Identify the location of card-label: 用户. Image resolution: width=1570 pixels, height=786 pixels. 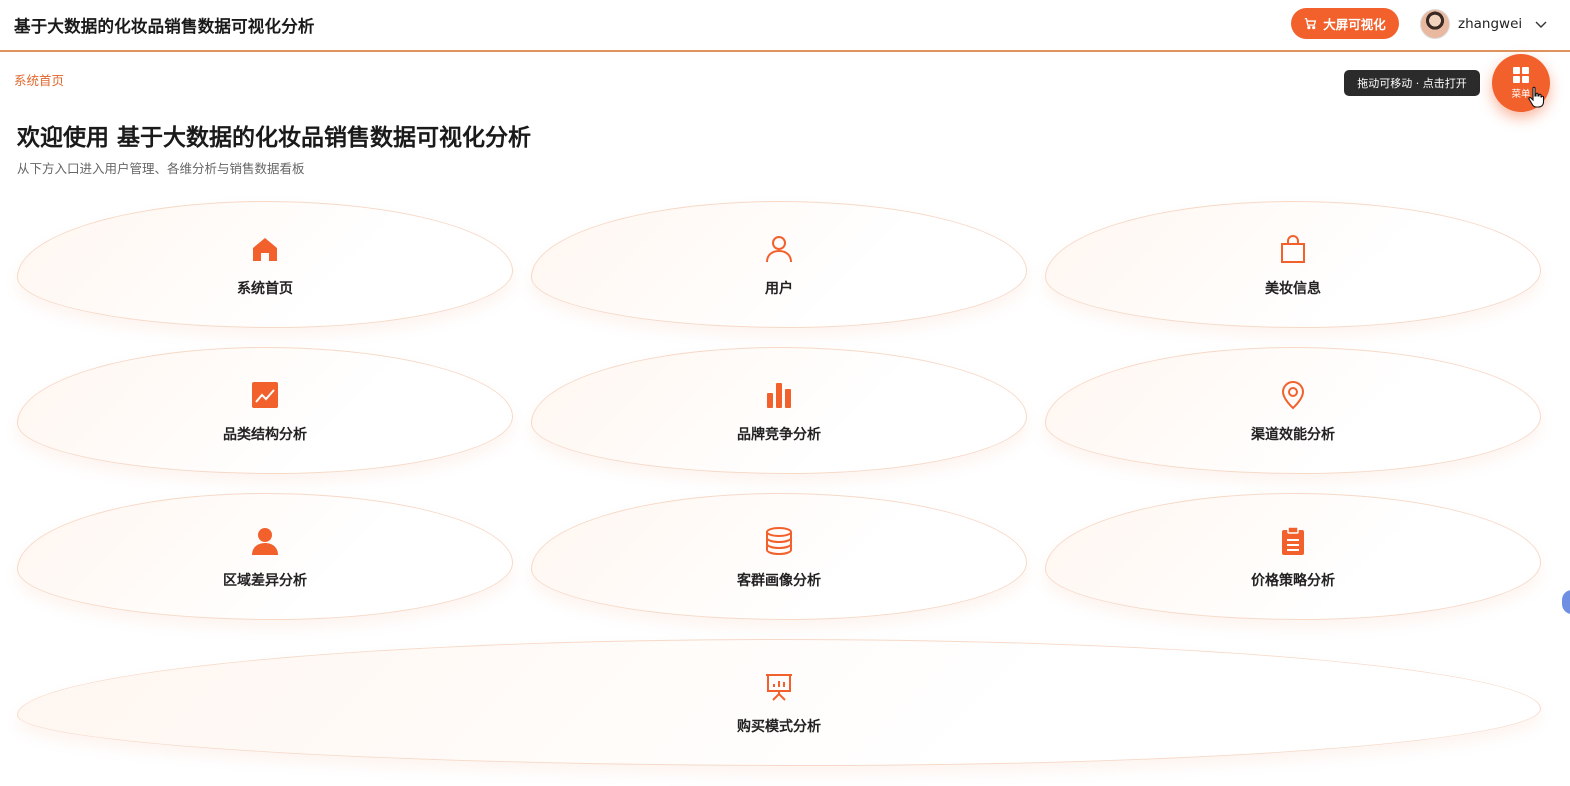
(779, 289).